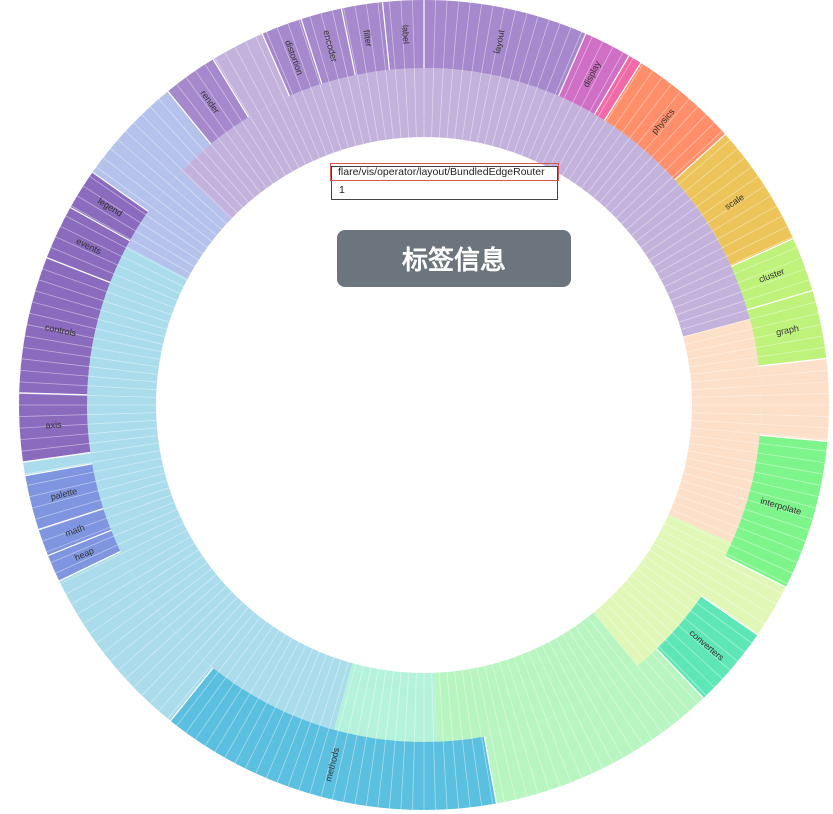 This screenshot has width=833, height=814. I want to click on label-banner-text: 标签信息, so click(453, 261).